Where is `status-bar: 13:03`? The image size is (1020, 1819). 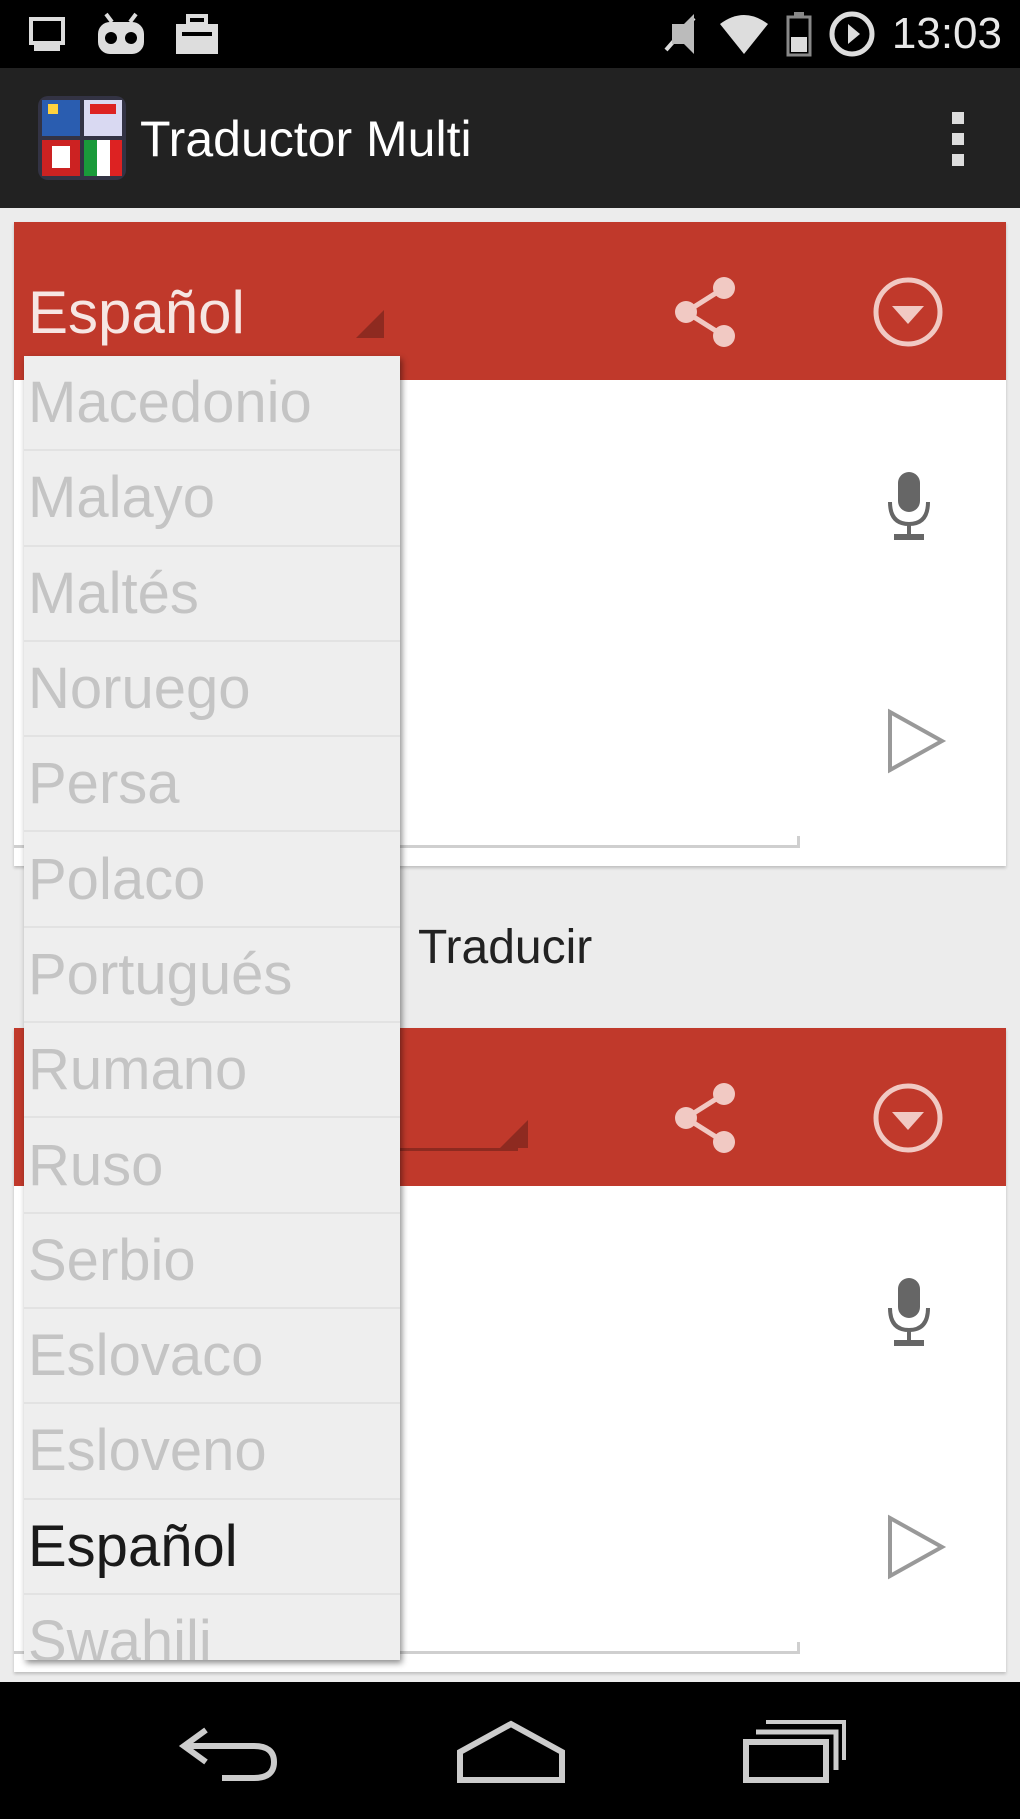
status-bar: 13:03 is located at coordinates (510, 34).